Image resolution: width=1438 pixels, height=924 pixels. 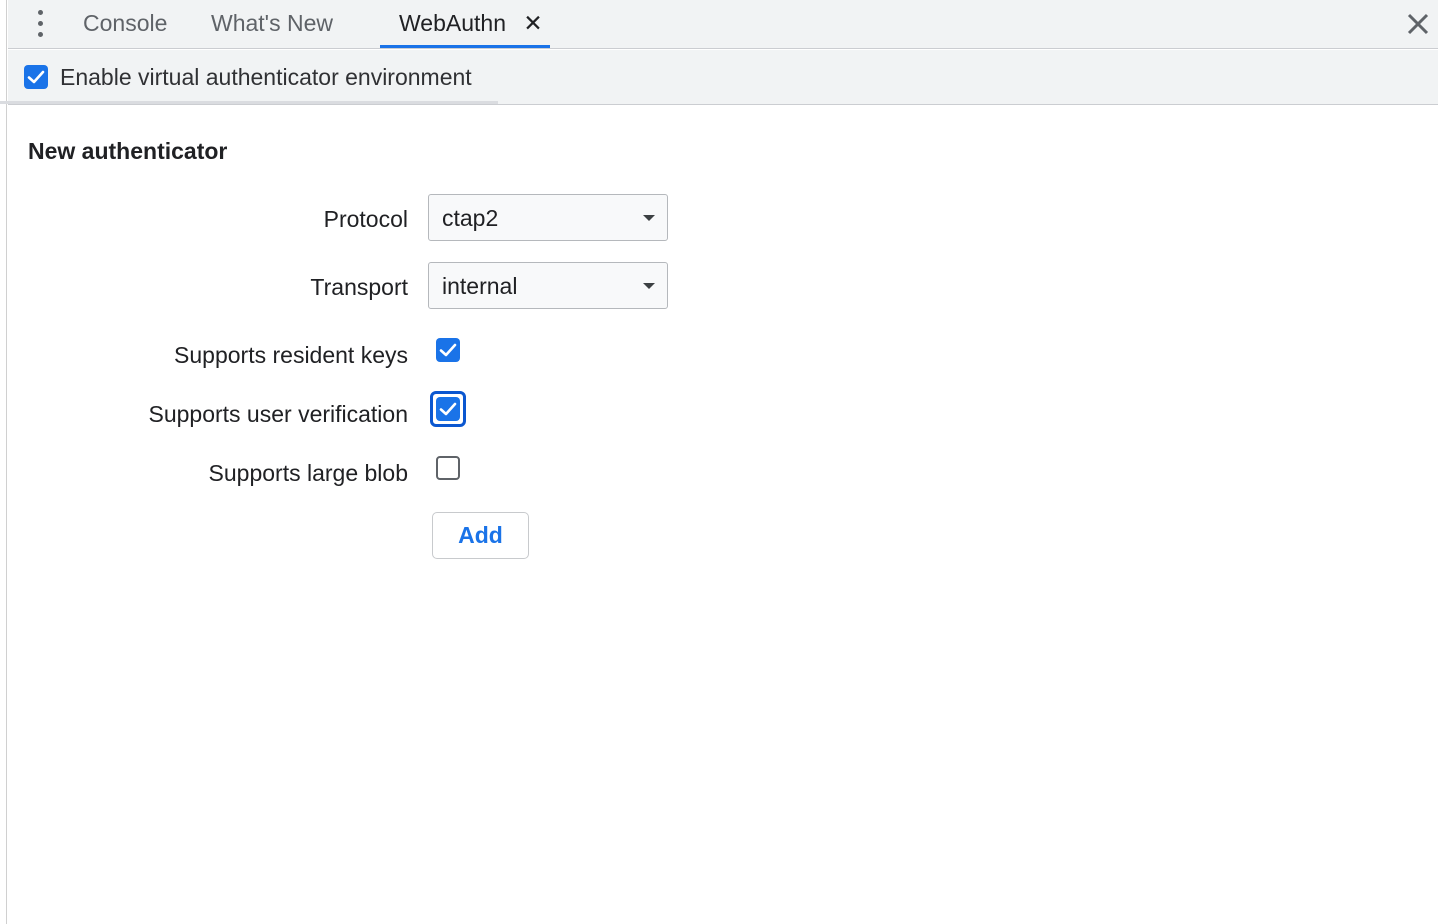 What do you see at coordinates (36, 77) in the screenshot?
I see `enable-environment-checkbox` at bounding box center [36, 77].